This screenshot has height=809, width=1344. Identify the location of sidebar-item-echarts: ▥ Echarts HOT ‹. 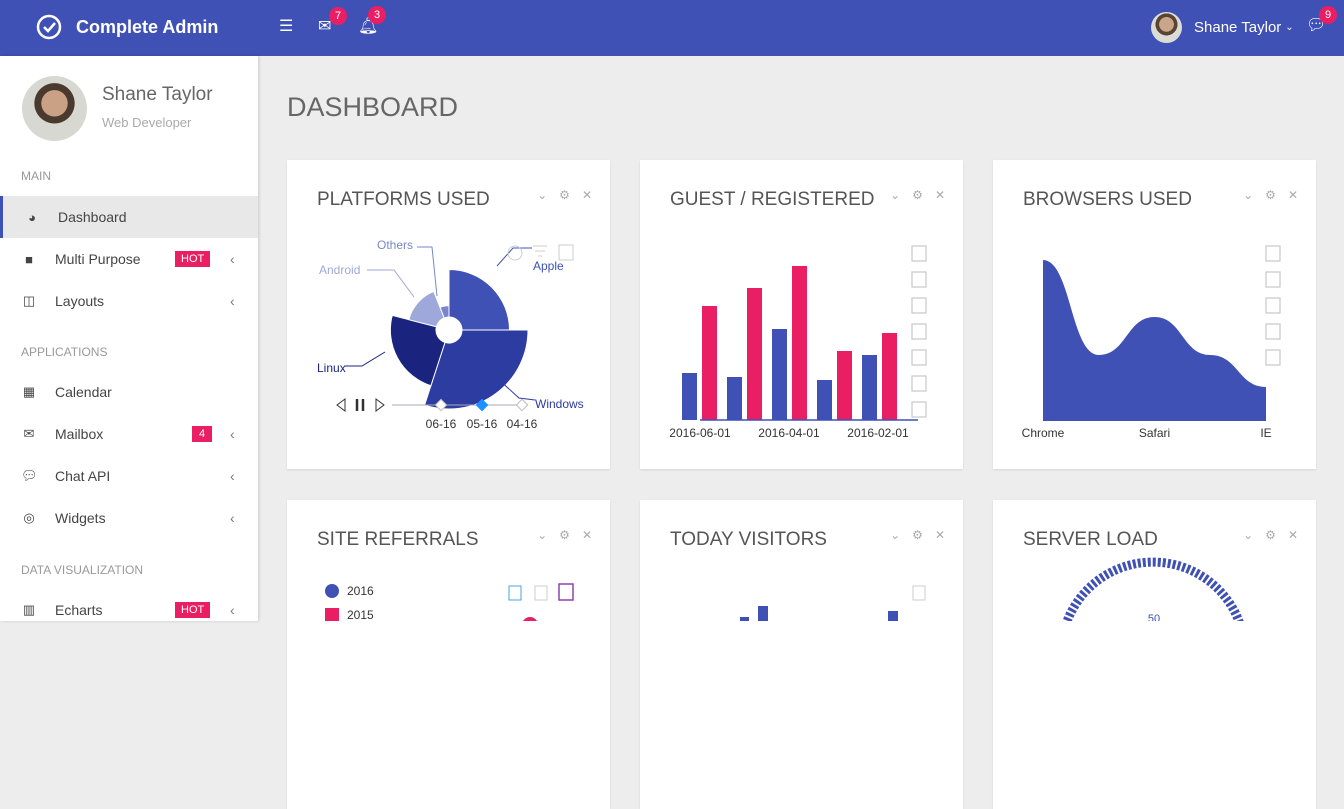
(129, 610).